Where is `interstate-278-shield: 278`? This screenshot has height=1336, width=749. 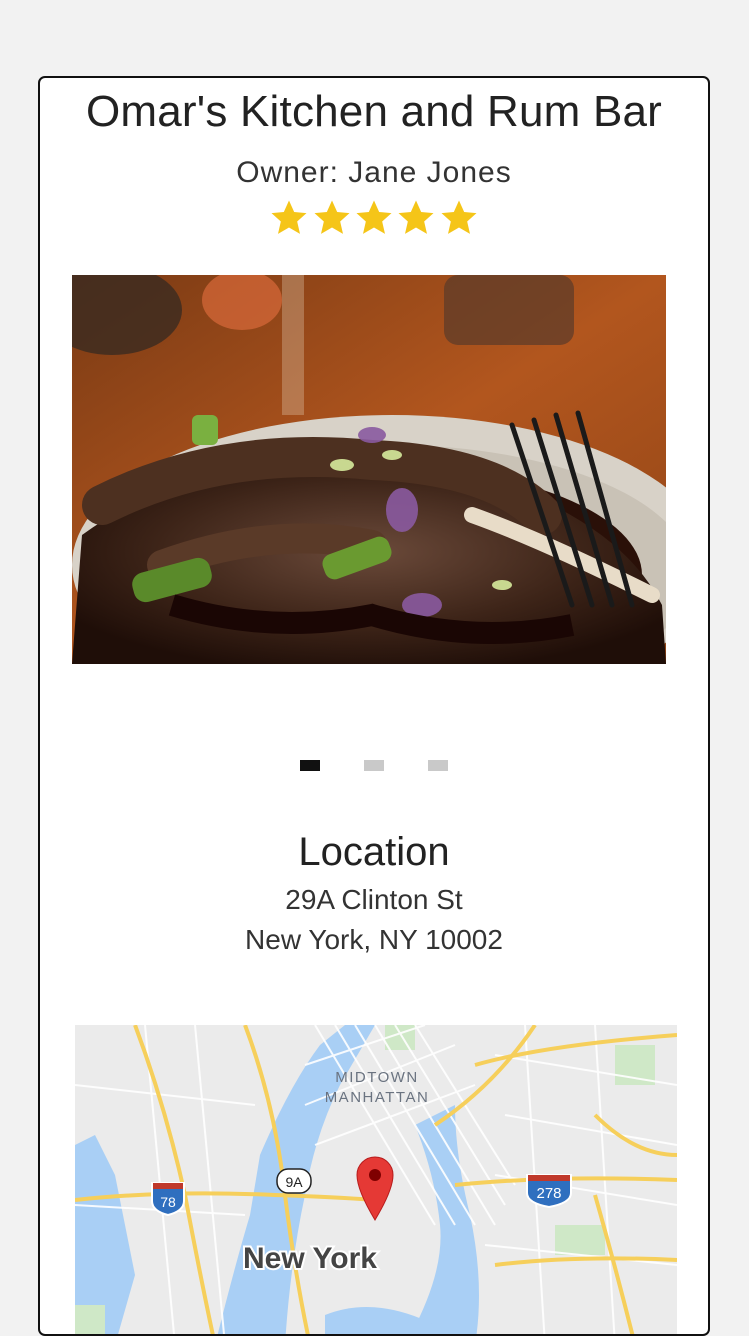
interstate-278-shield: 278 is located at coordinates (549, 1191).